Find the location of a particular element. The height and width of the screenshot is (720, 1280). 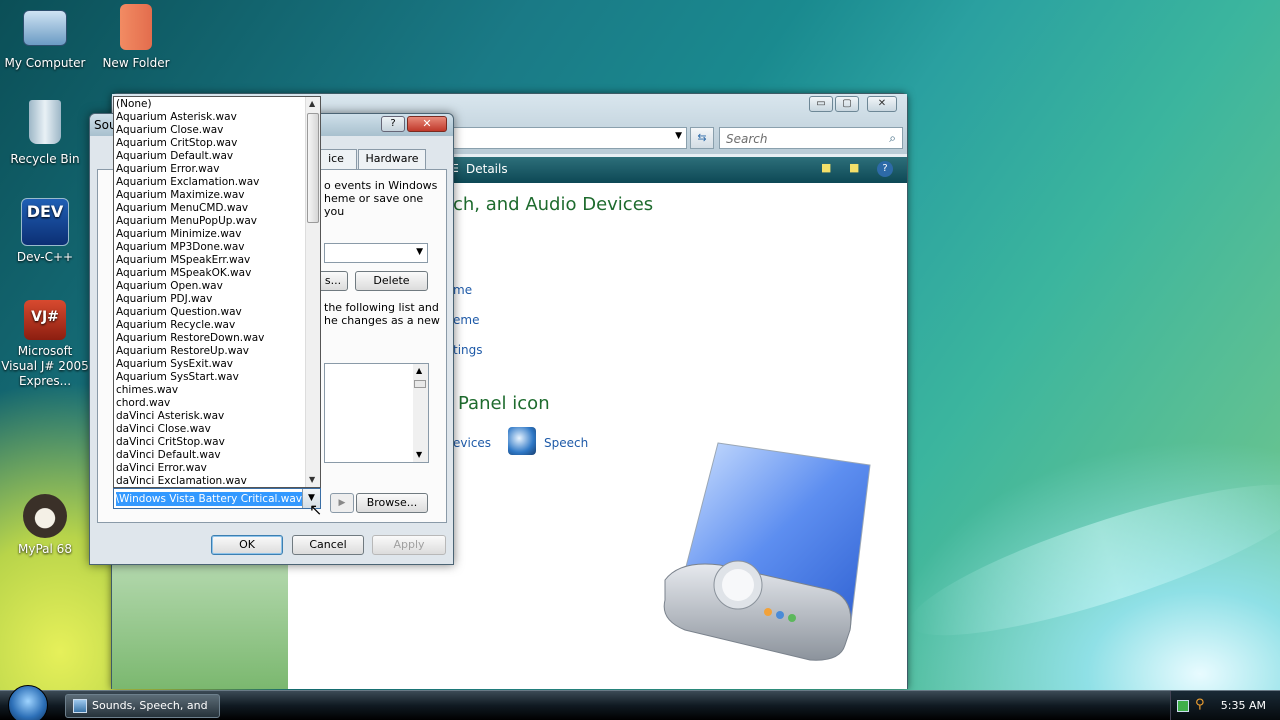

sound-list-item: daVinci Exclamation.wav is located at coordinates (210, 481).